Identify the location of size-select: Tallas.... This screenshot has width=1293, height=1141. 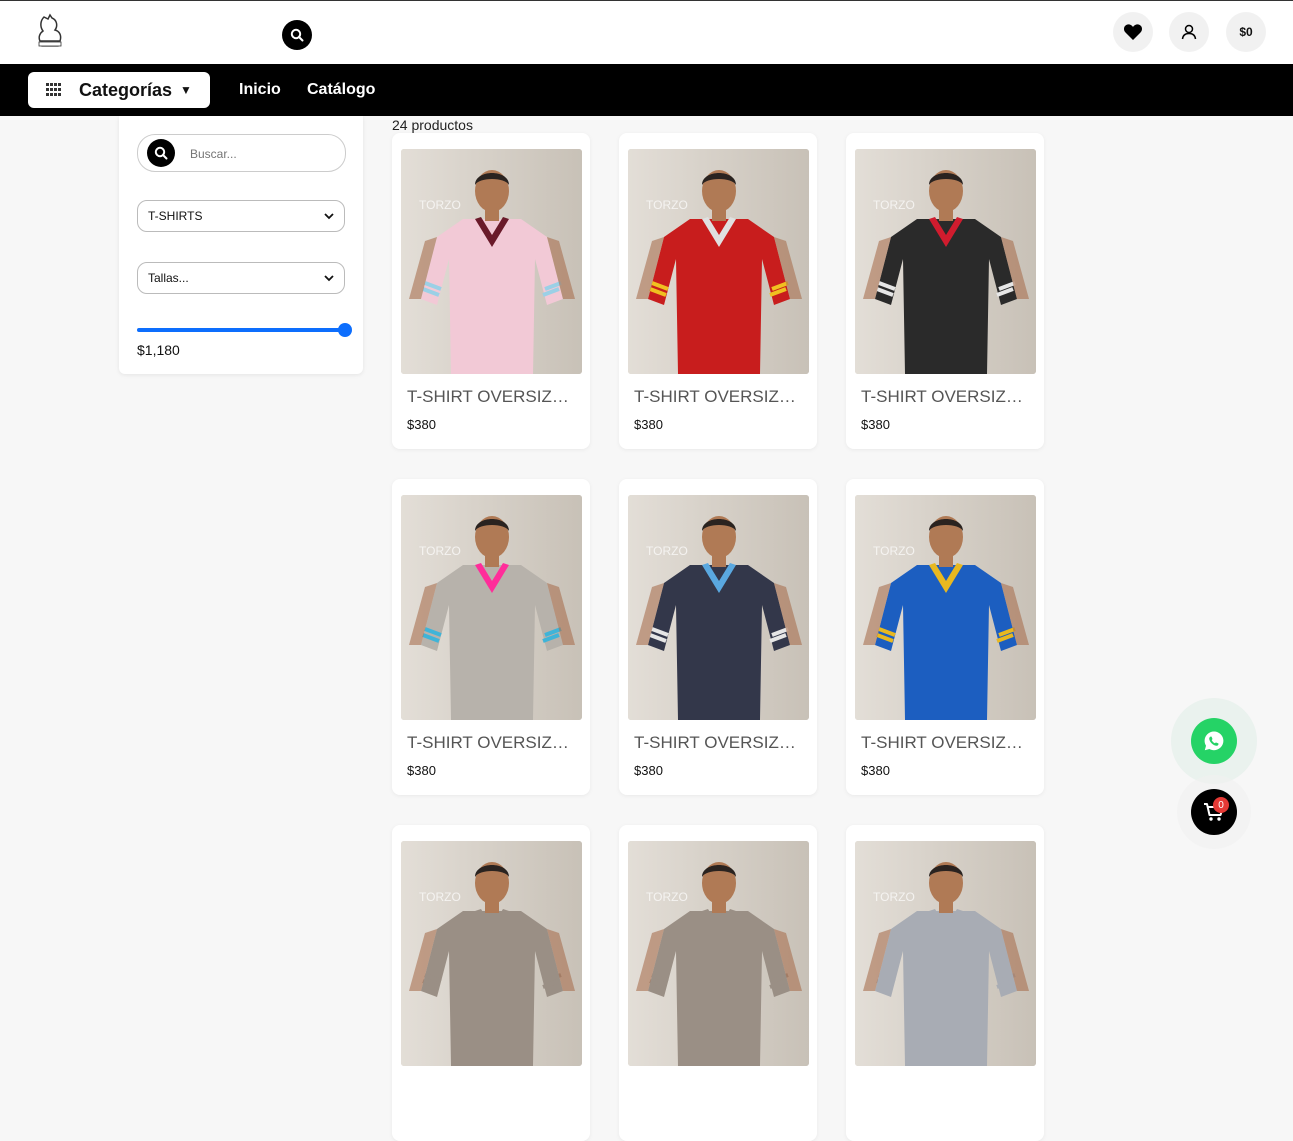
(241, 278).